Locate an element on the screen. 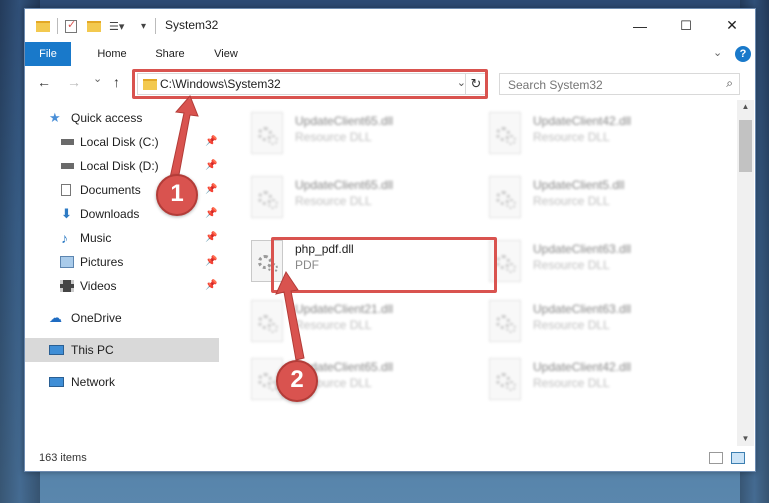 The image size is (769, 503). tab-view: View is located at coordinates (226, 54).